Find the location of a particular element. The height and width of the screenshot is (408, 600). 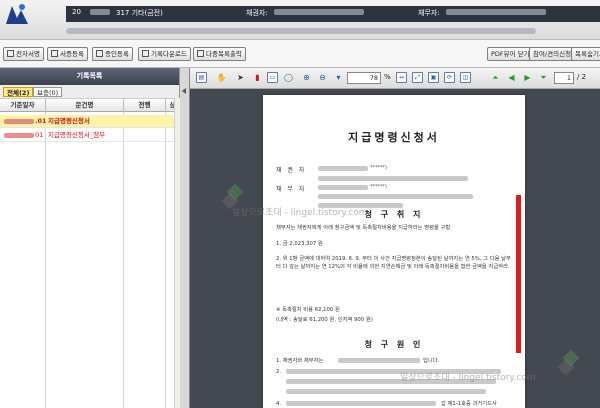

actual-size-icon: ▣ is located at coordinates (433, 77).